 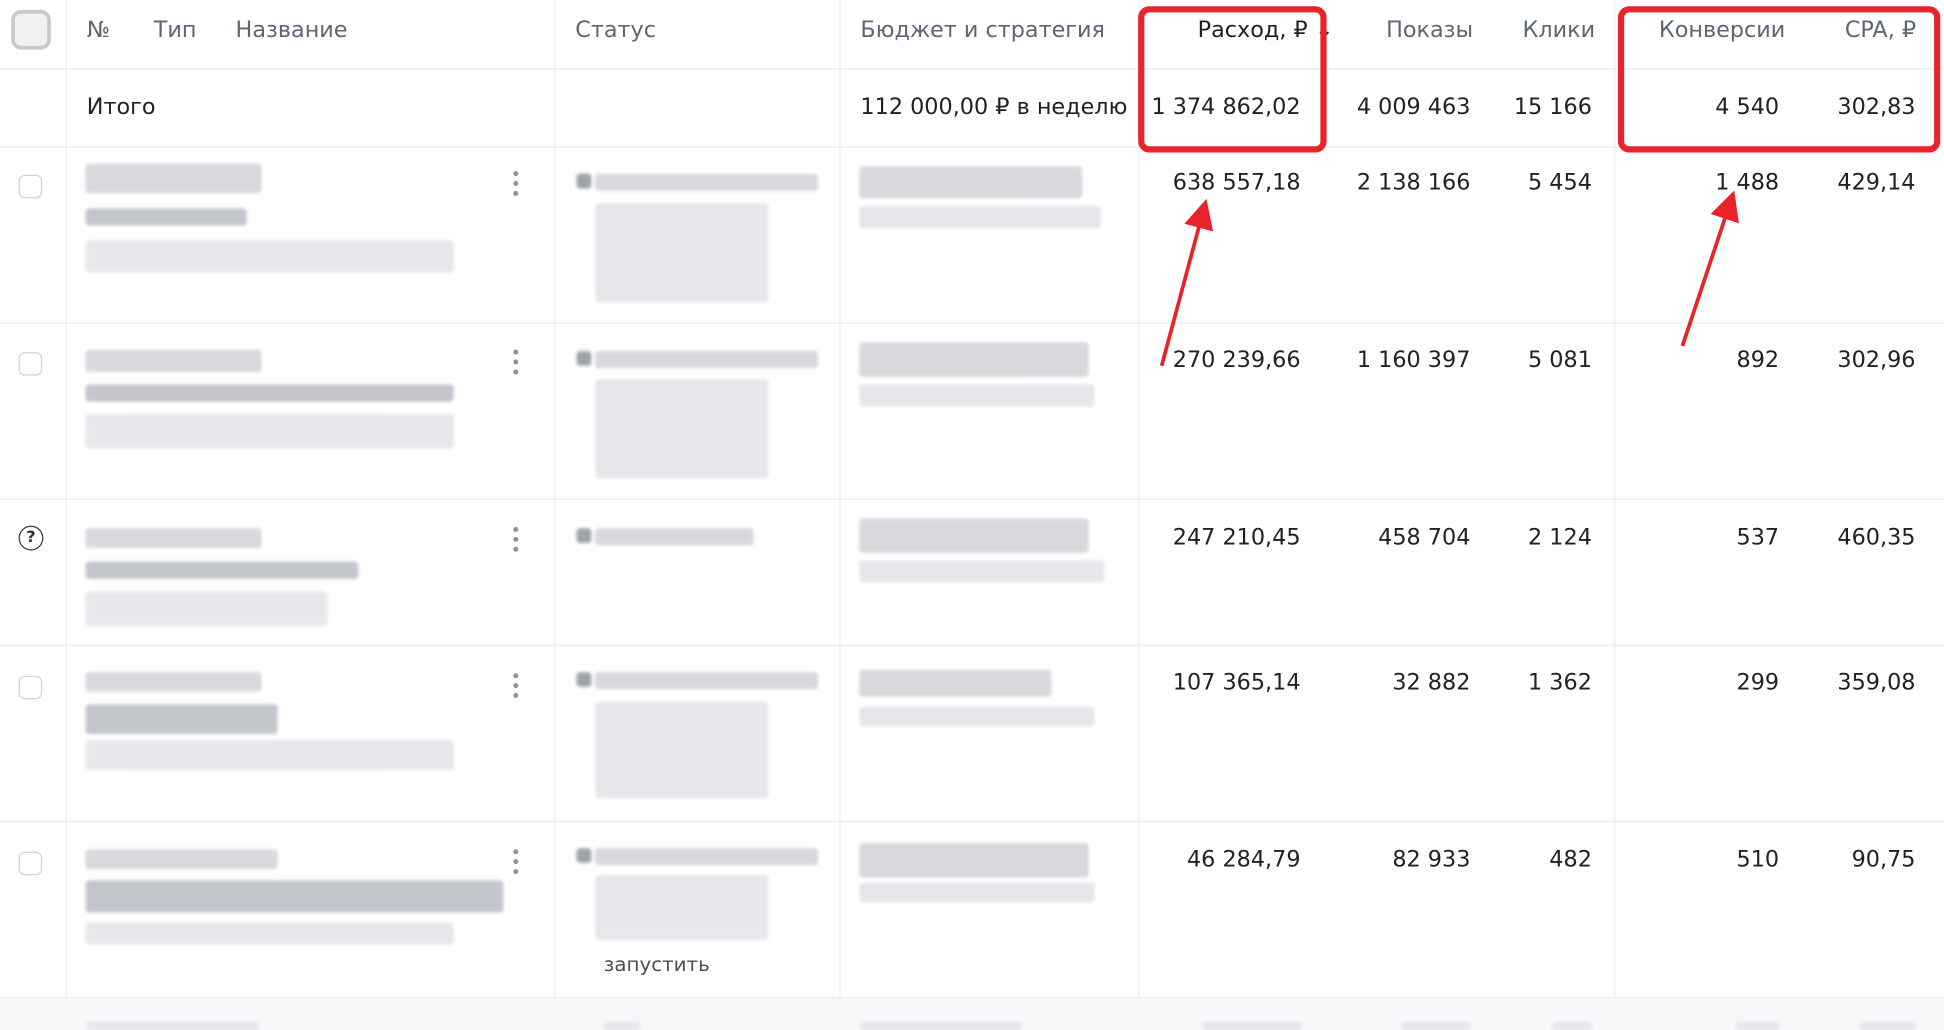 What do you see at coordinates (1449, 278) in the screenshot?
I see `annotation-arrows` at bounding box center [1449, 278].